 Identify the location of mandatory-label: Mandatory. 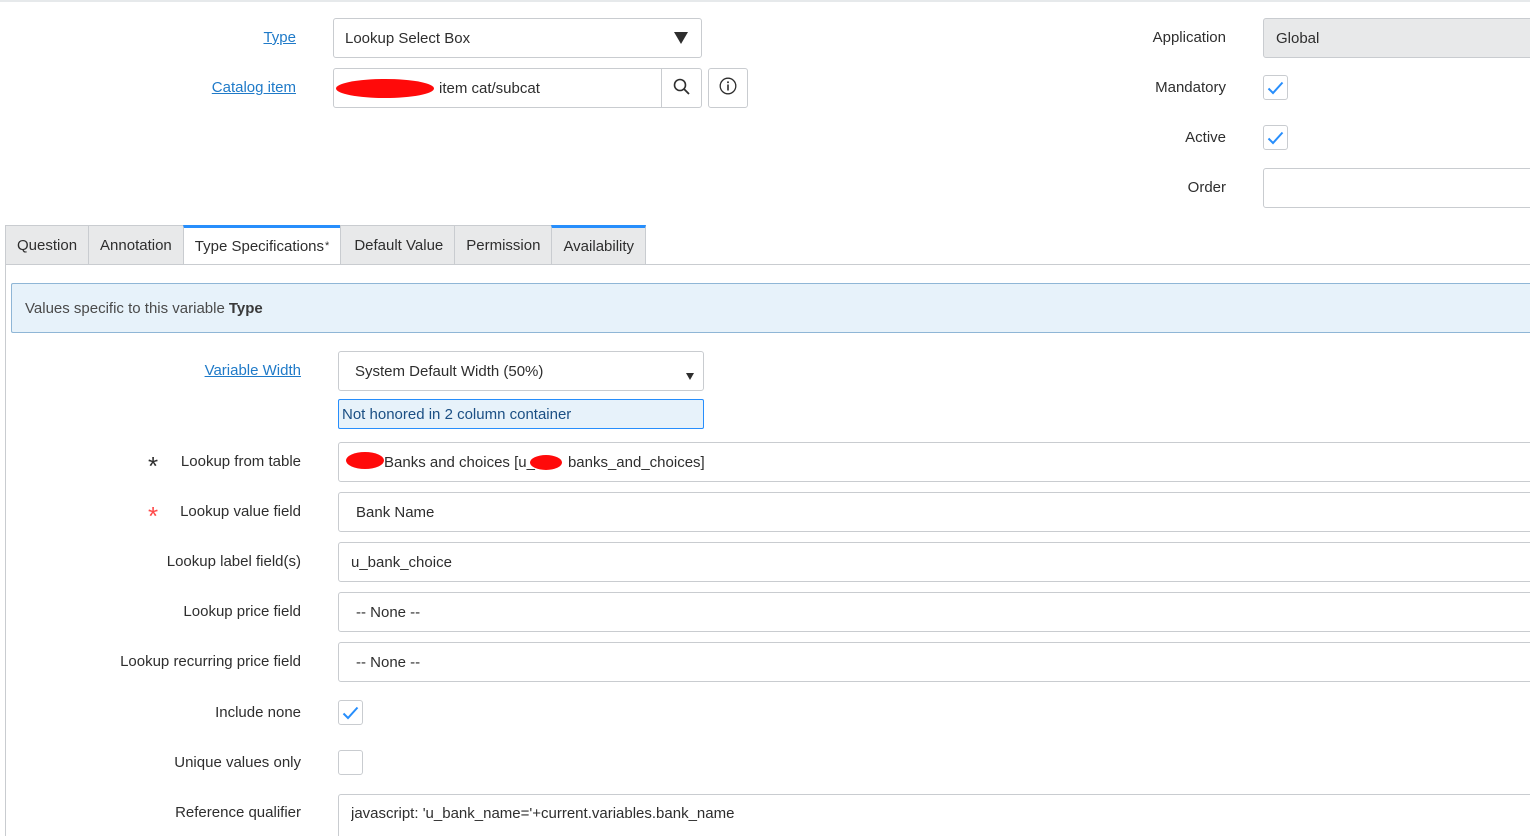
(1190, 87).